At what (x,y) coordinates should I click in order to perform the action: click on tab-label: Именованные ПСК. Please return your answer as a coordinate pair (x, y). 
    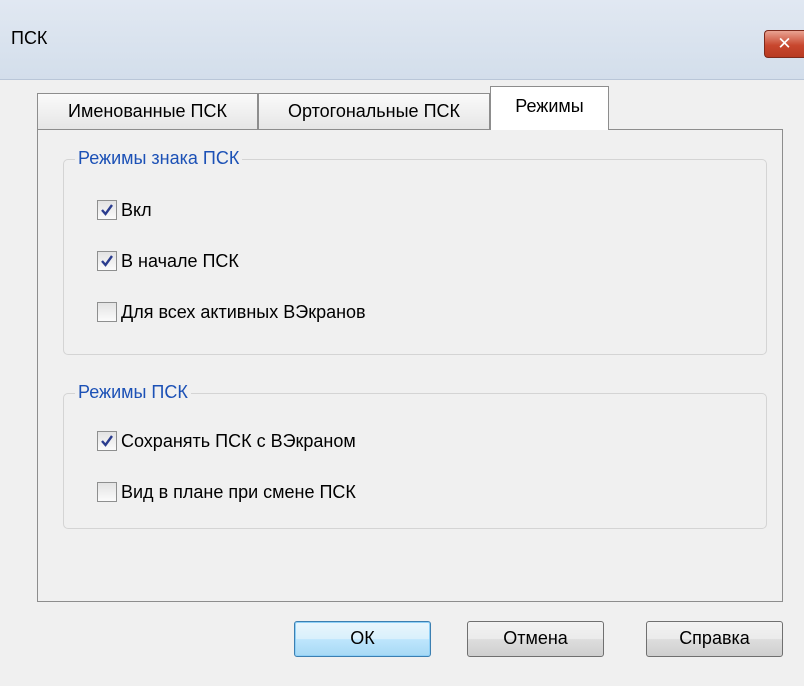
    Looking at the image, I should click on (147, 111).